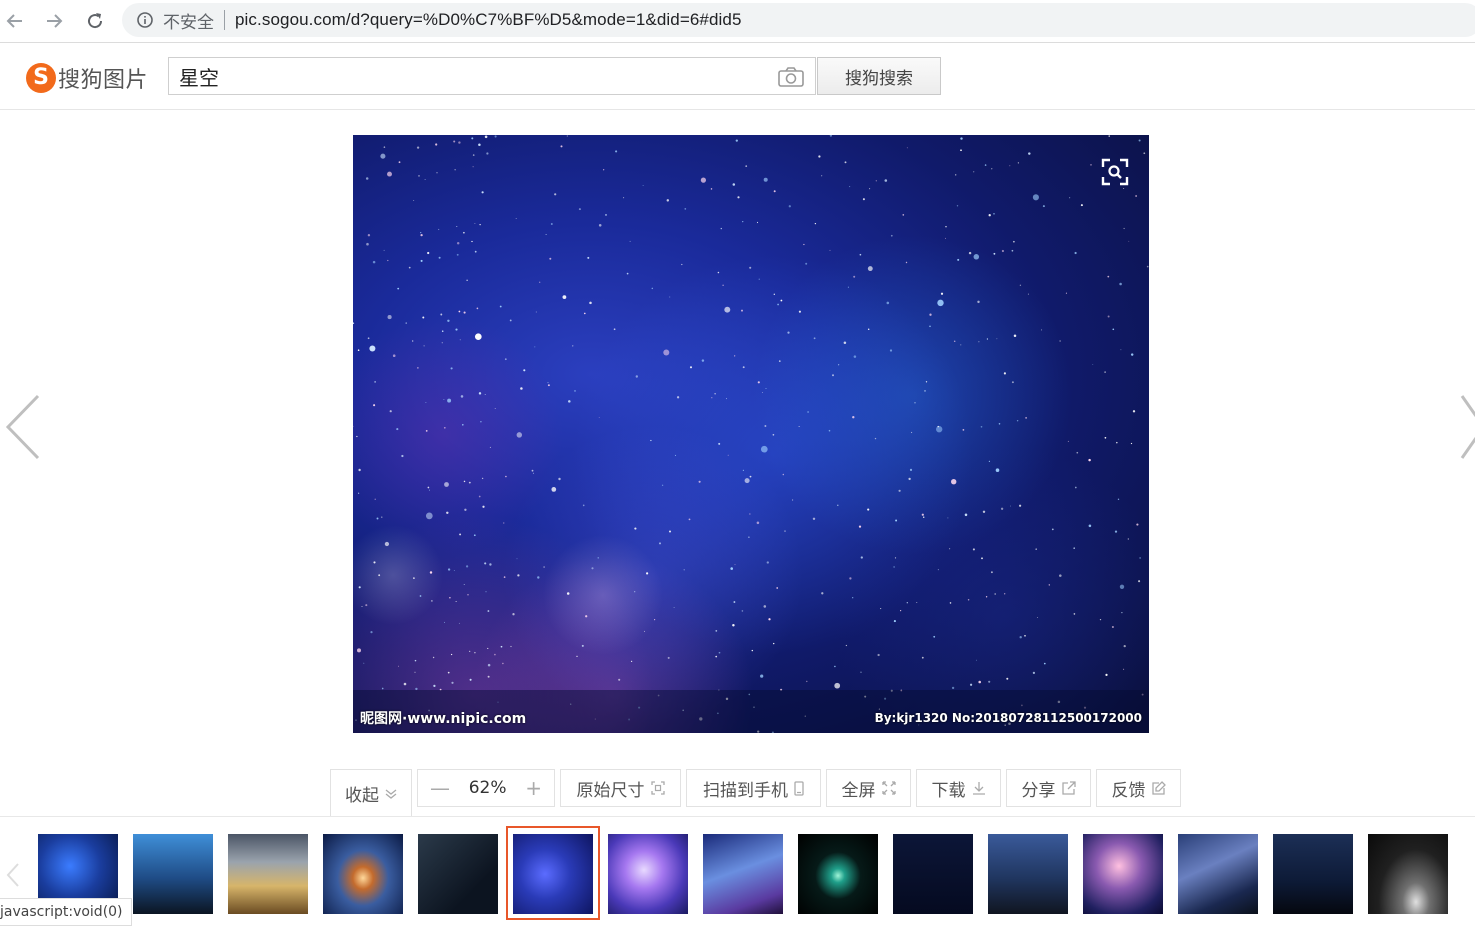 Image resolution: width=1475 pixels, height=934 pixels. What do you see at coordinates (868, 788) in the screenshot?
I see `fullscreen-button: 全屏` at bounding box center [868, 788].